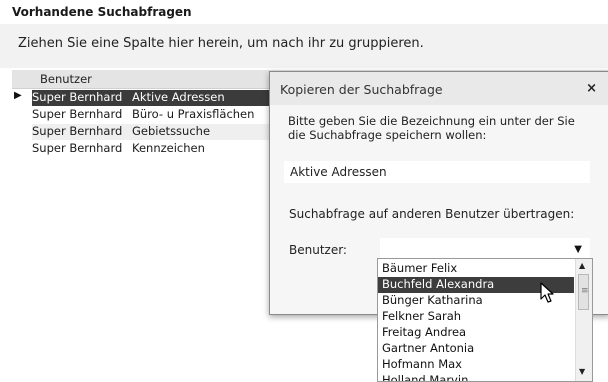 Image resolution: width=608 pixels, height=382 pixels. I want to click on row-query: Gebietssuche, so click(171, 131).